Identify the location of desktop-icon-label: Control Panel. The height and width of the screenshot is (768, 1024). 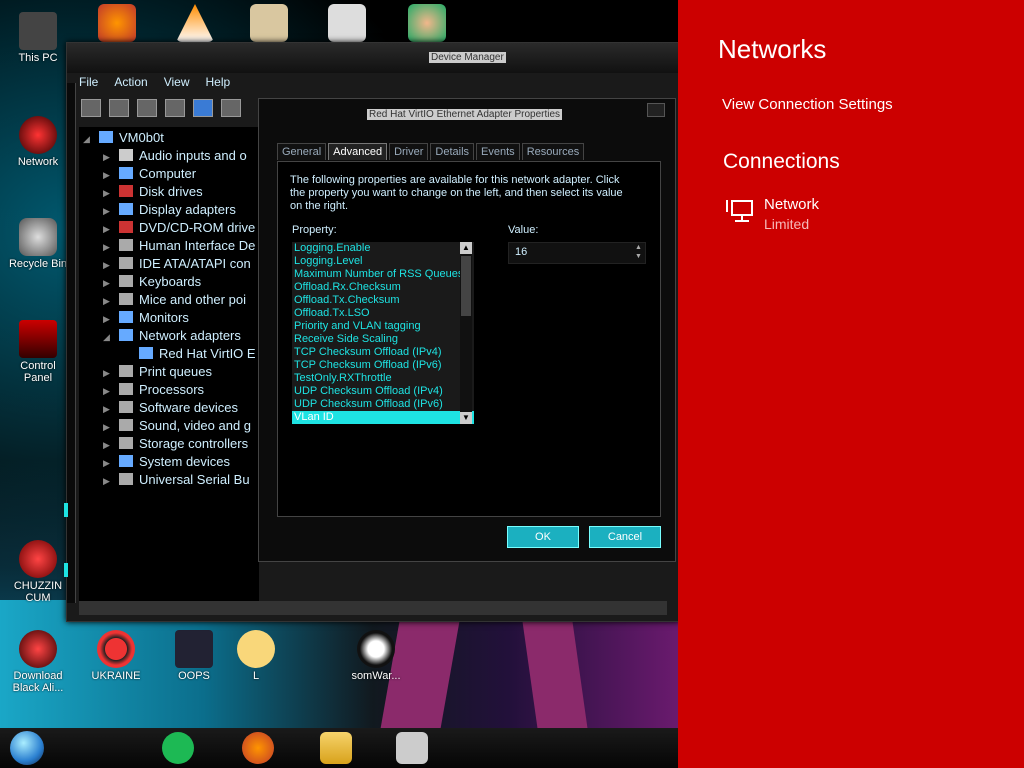
(38, 372).